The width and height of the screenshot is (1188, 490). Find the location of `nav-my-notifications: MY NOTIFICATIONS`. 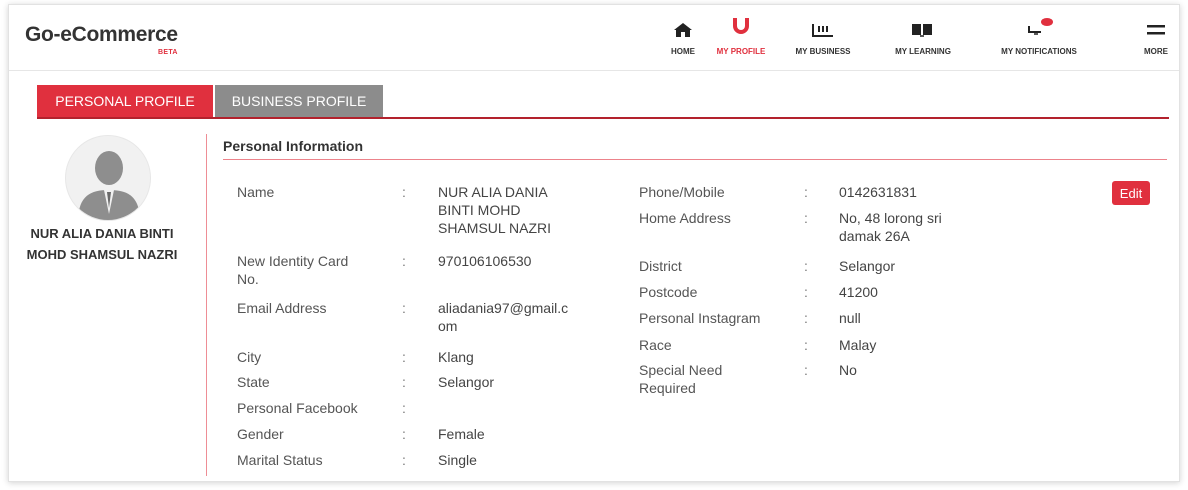

nav-my-notifications: MY NOTIFICATIONS is located at coordinates (1039, 38).